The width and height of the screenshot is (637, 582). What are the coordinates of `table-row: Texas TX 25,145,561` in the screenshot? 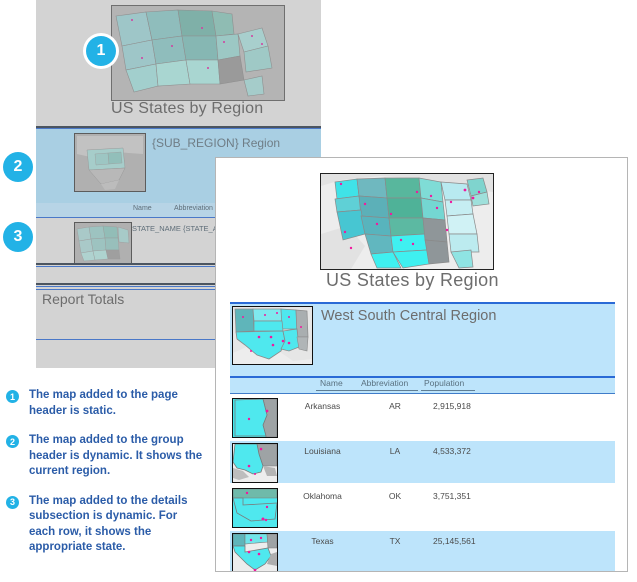 It's located at (422, 551).